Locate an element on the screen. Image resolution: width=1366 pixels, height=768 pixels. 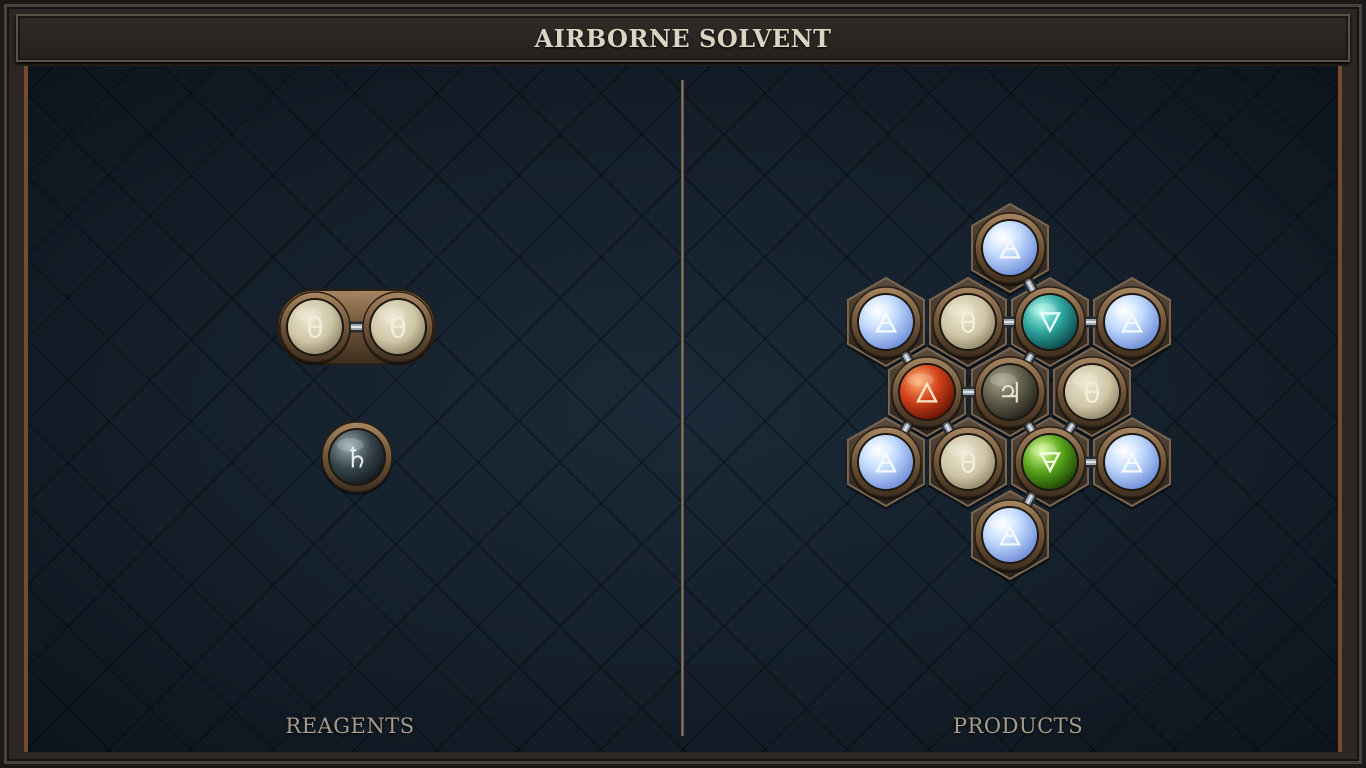
product-atom-fire: 🜂 is located at coordinates (927, 393).